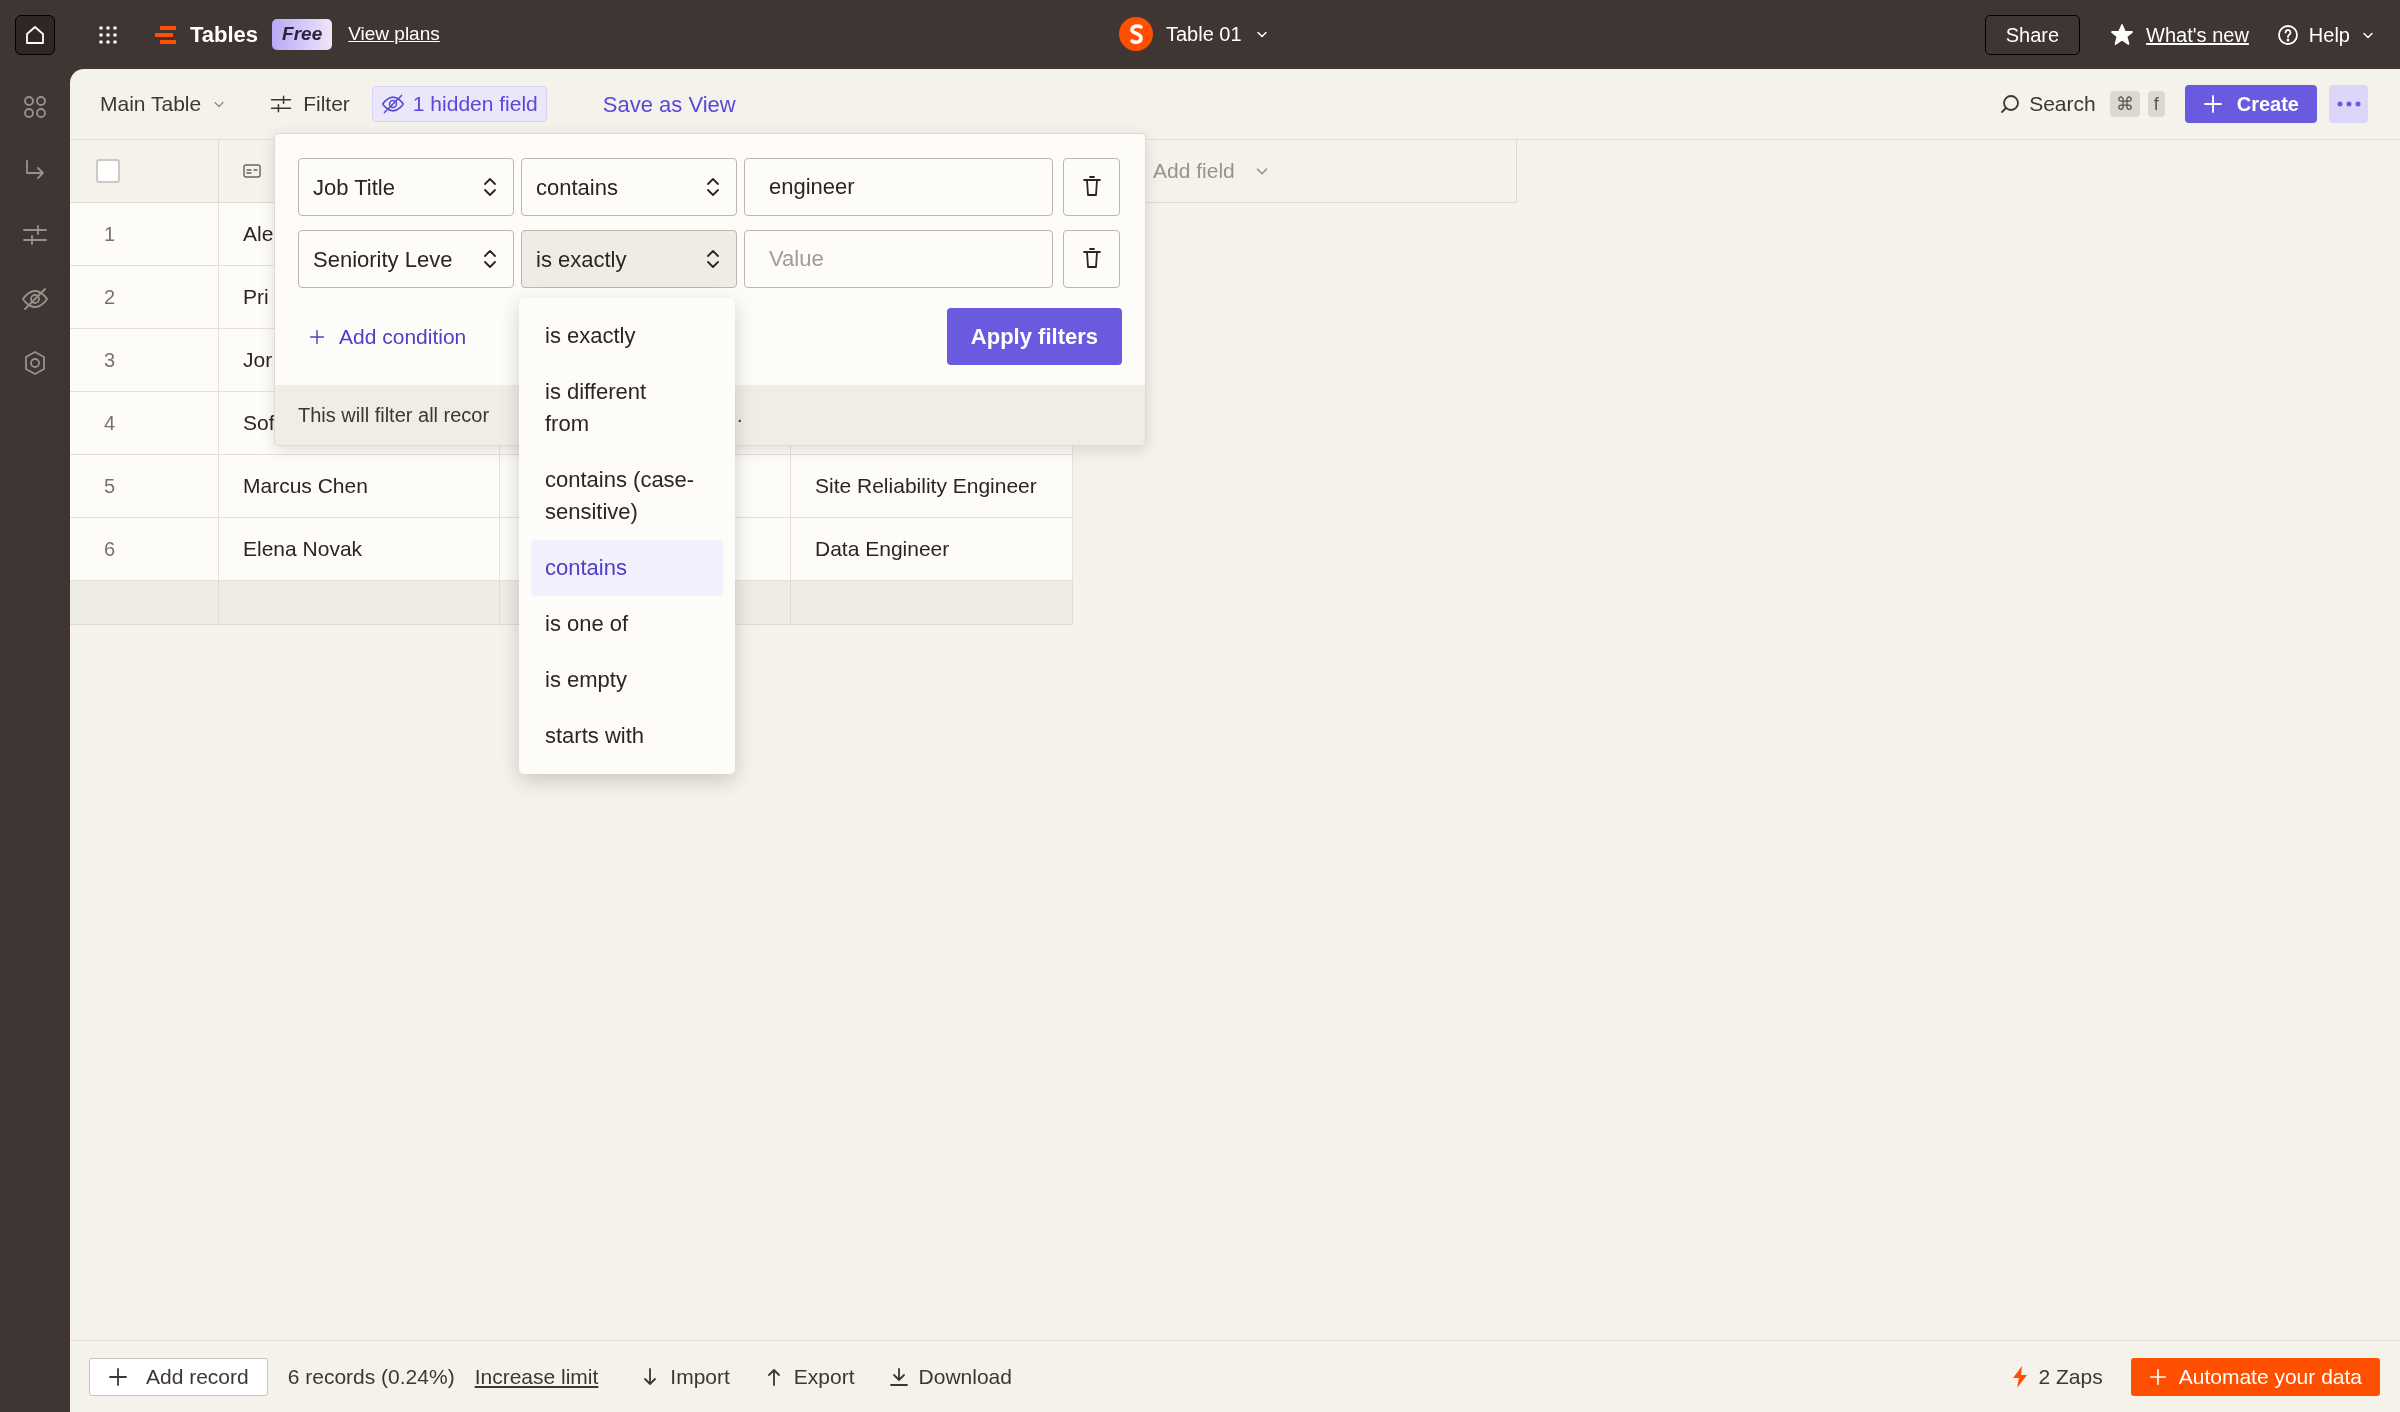 The width and height of the screenshot is (2400, 1412). What do you see at coordinates (224, 35) in the screenshot?
I see `app-name: Tables` at bounding box center [224, 35].